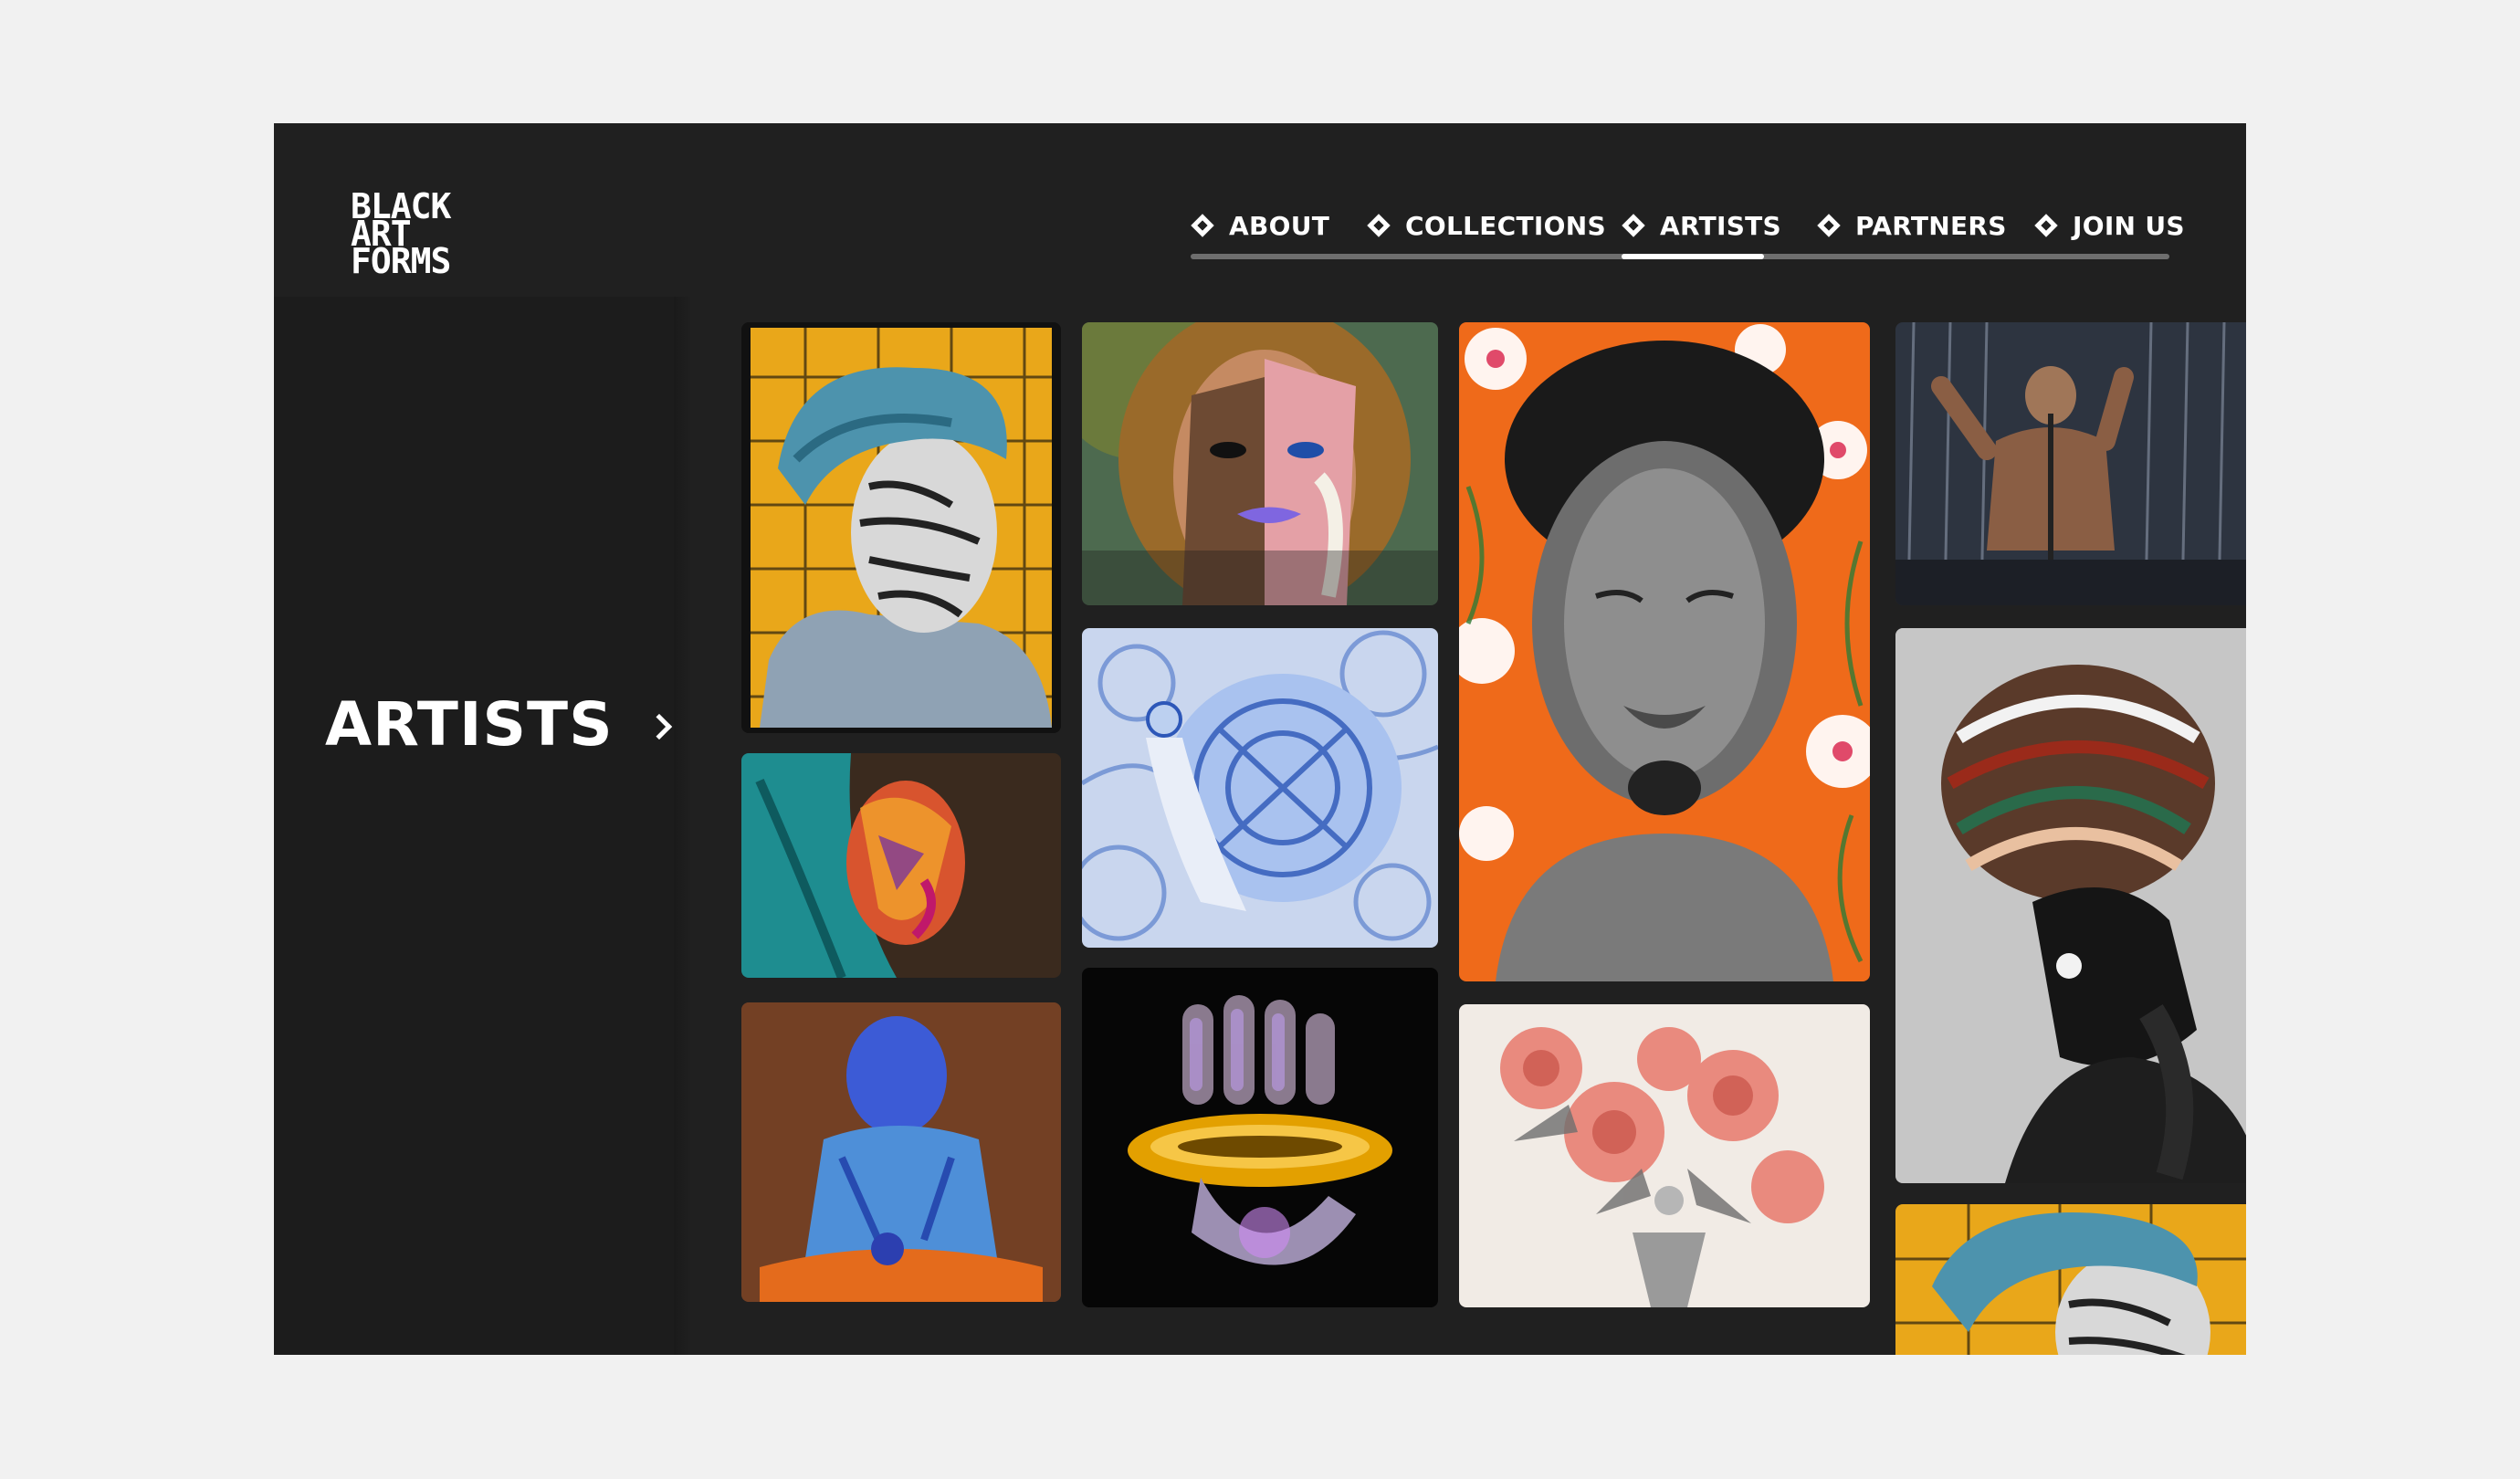  Describe the element at coordinates (2071, 463) in the screenshot. I see `artwork-tile-rain-performer` at that location.